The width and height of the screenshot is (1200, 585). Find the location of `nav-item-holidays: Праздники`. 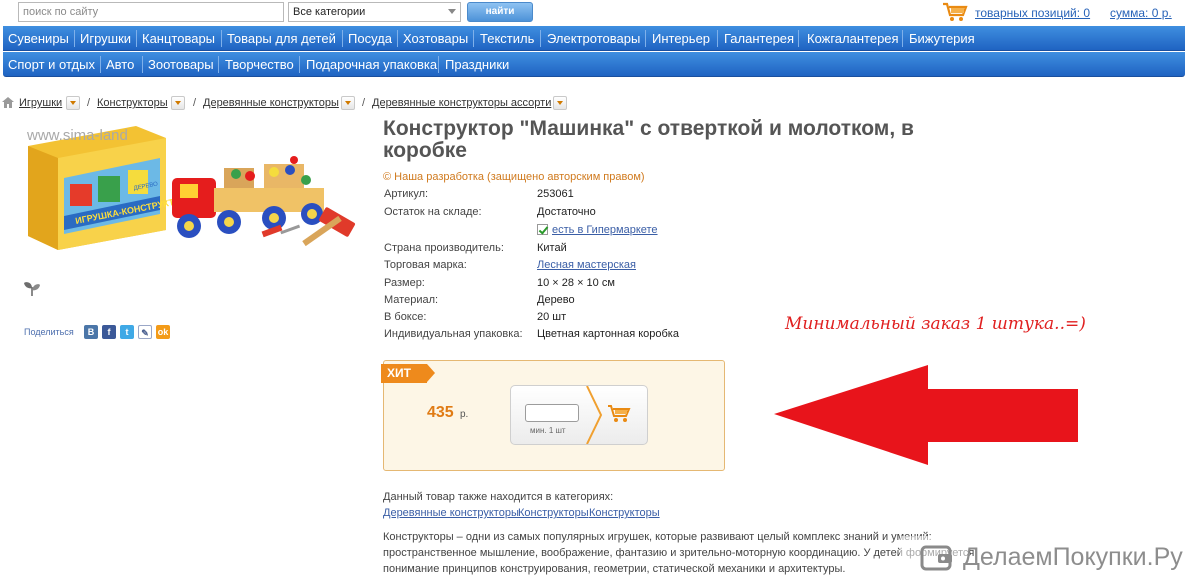

nav-item-holidays: Праздники is located at coordinates (477, 64).